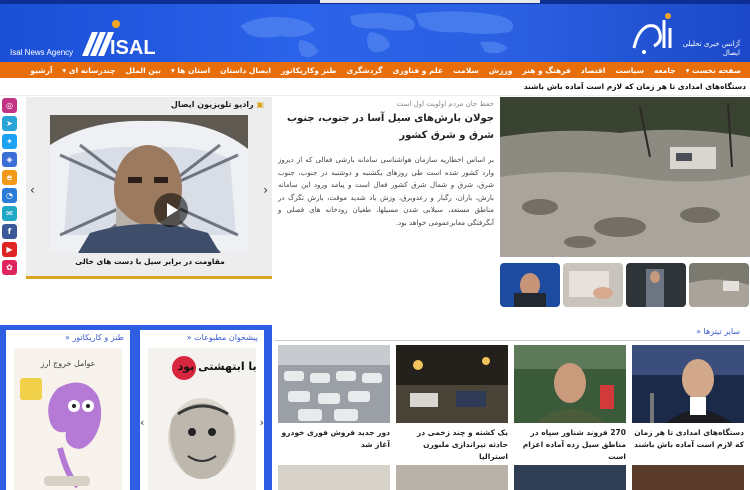  What do you see at coordinates (652, 33) in the screenshot?
I see `isal-persian-logo` at bounding box center [652, 33].